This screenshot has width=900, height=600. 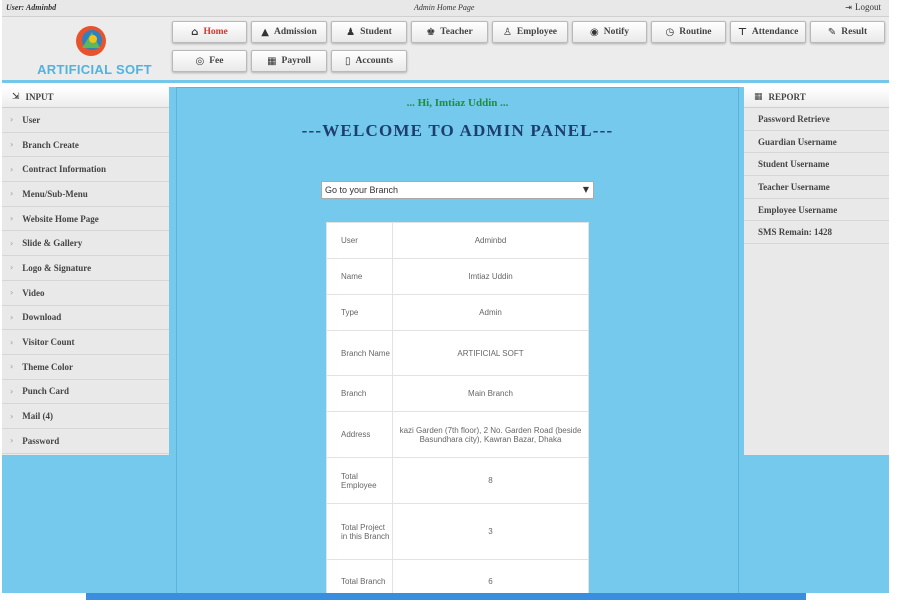 I want to click on sidebar-item-video: › Video, so click(x=85, y=293).